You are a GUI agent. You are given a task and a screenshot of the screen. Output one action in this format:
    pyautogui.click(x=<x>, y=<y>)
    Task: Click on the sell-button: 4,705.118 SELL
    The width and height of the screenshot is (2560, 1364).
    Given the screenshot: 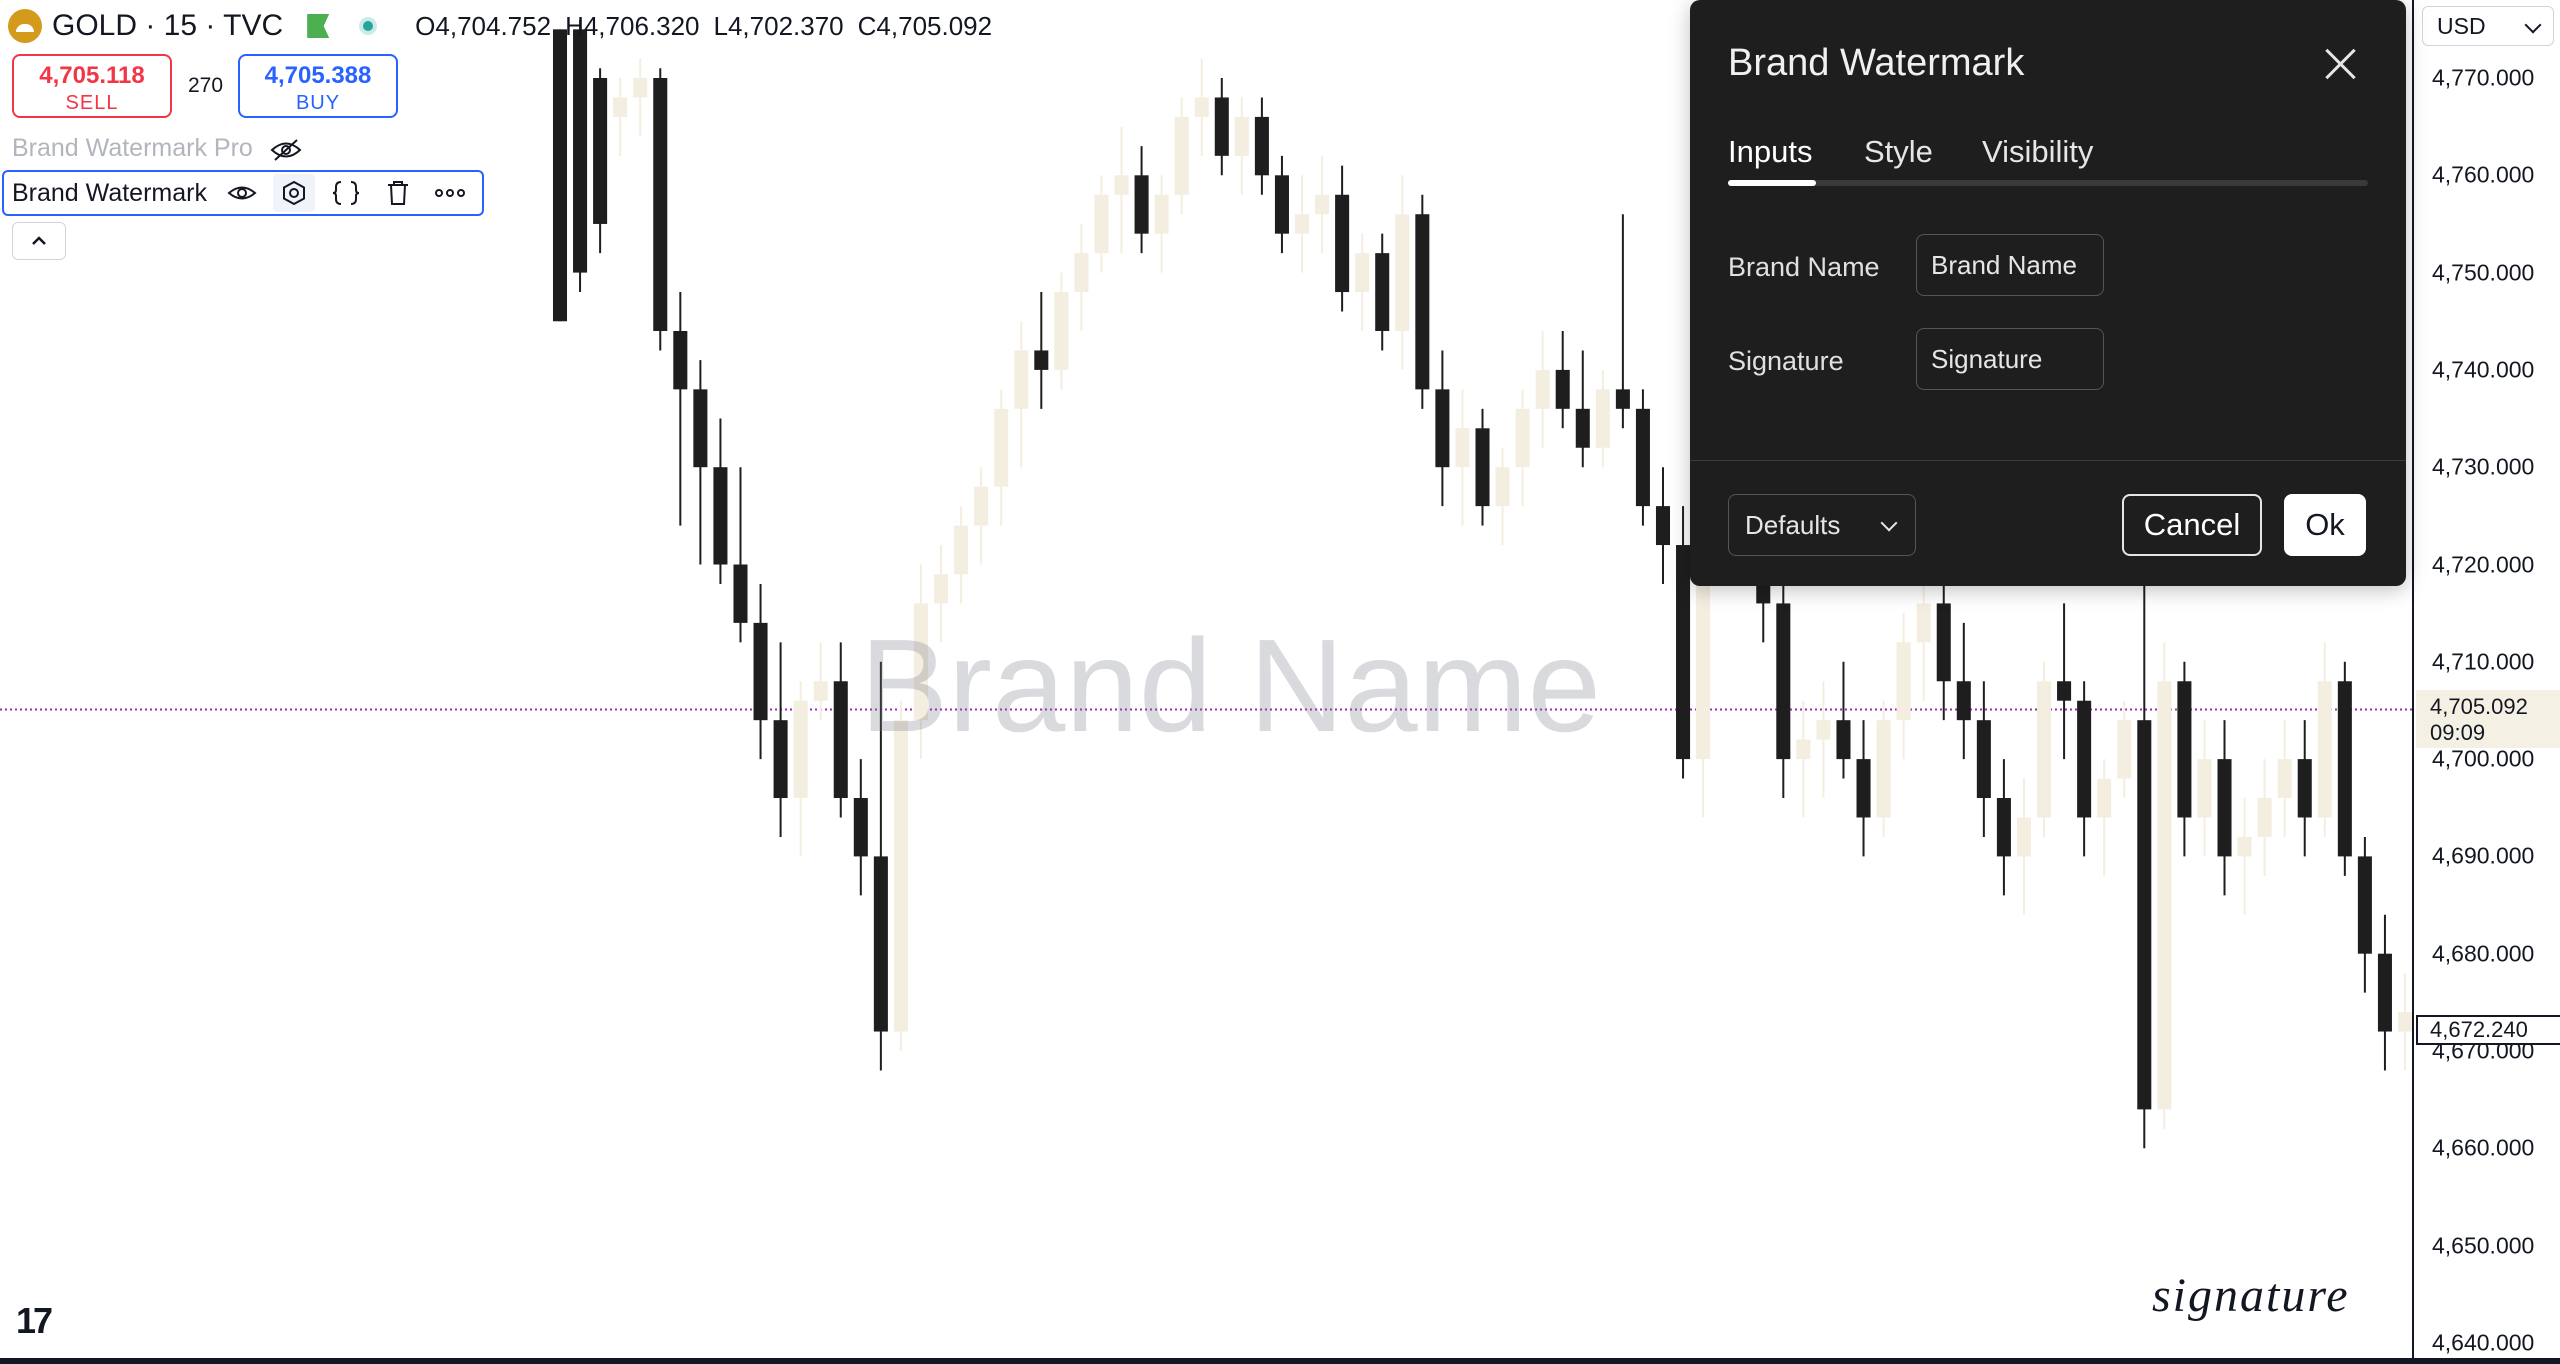 What is the action you would take?
    pyautogui.click(x=92, y=86)
    